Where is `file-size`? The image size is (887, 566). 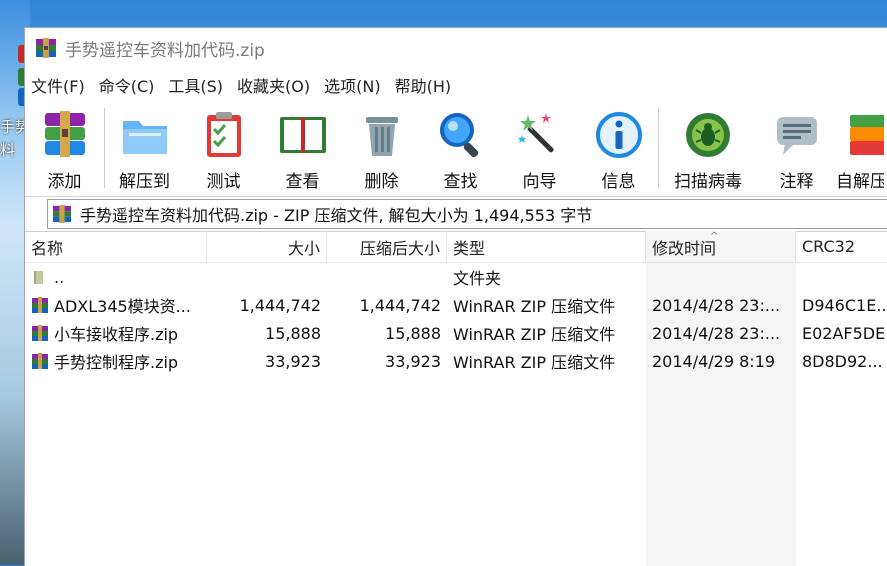
file-size is located at coordinates (267, 277).